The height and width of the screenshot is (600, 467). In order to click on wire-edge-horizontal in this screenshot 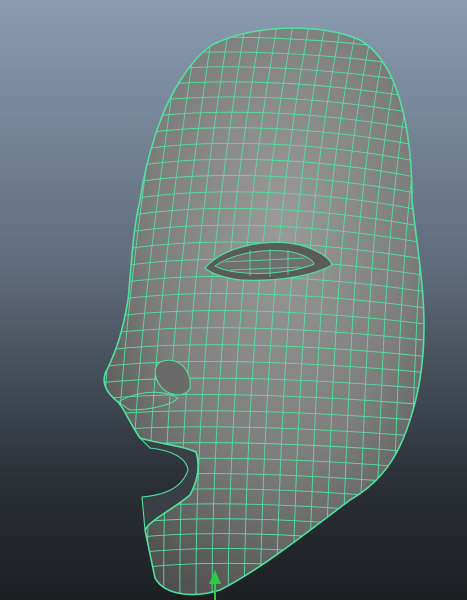, I will do `click(264, 572)`.